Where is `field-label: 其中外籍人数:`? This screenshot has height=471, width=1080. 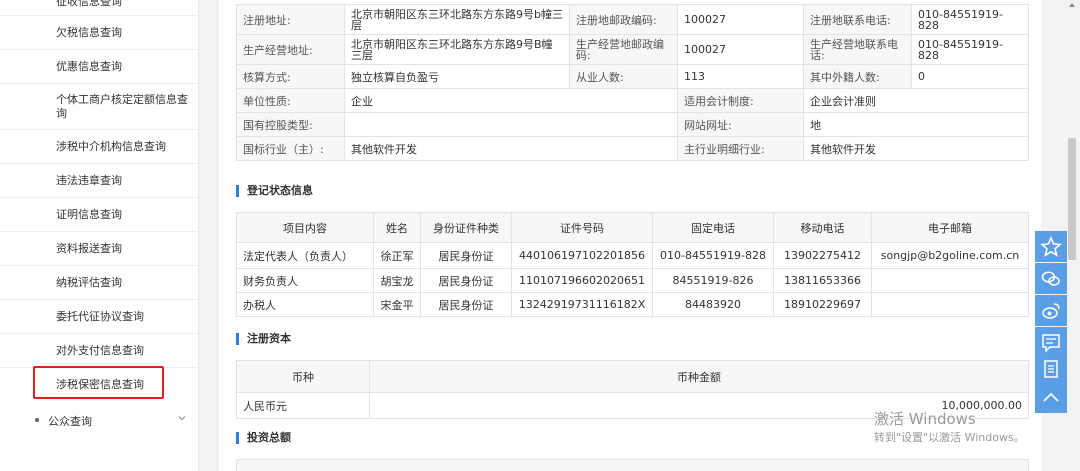 field-label: 其中外籍人数: is located at coordinates (857, 76).